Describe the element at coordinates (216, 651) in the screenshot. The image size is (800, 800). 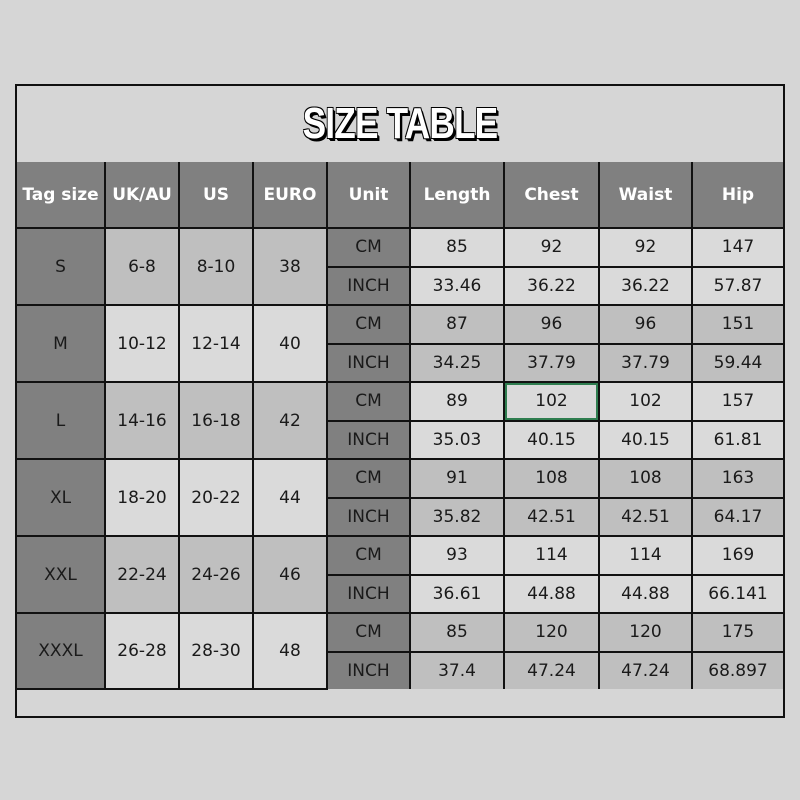
I see `us-cell: 28-30` at that location.